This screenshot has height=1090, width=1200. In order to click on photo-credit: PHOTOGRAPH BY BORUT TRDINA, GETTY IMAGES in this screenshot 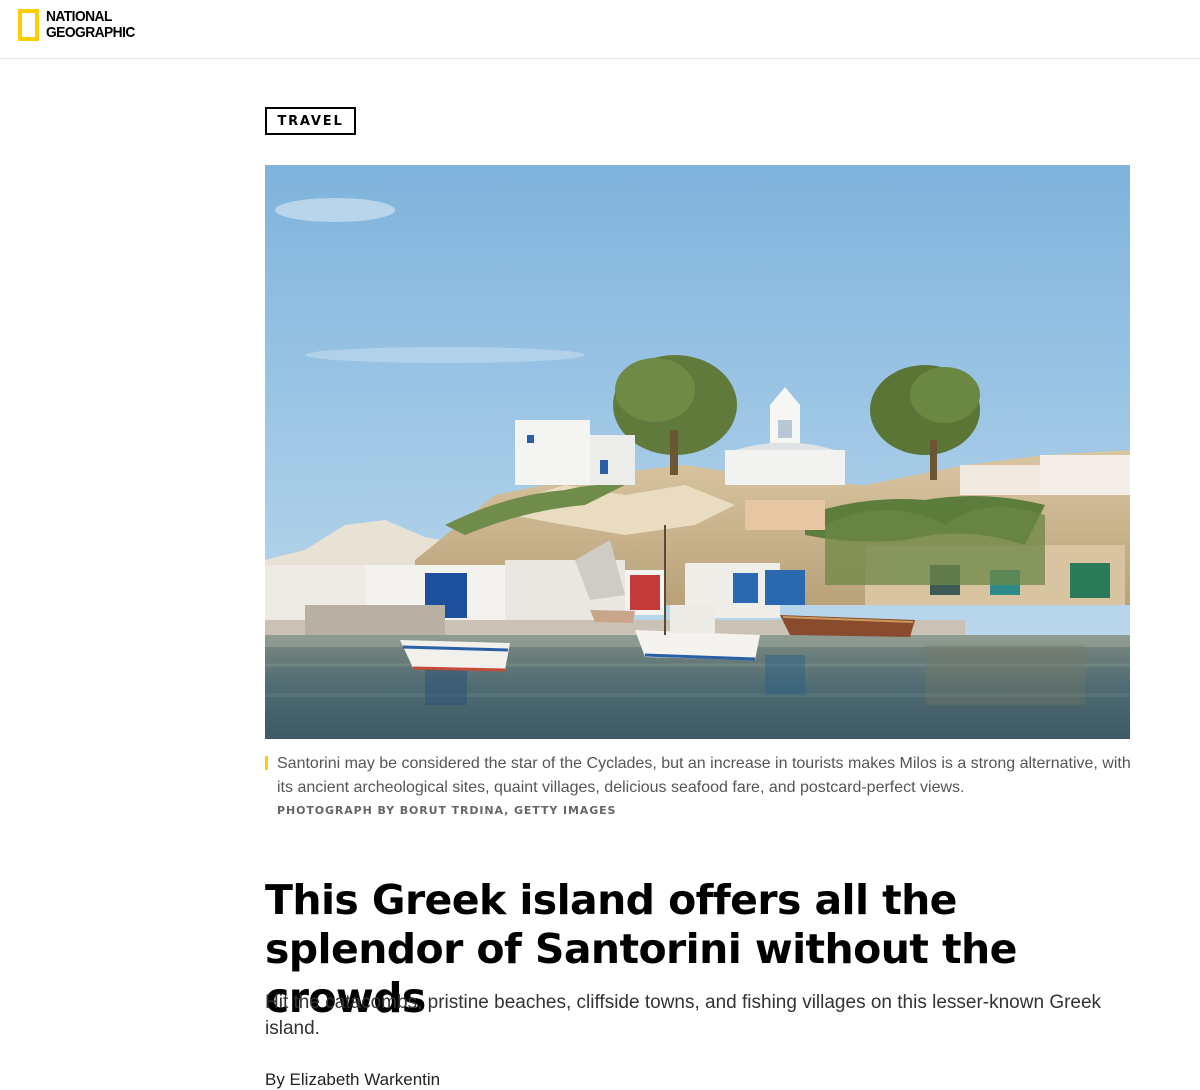, I will do `click(447, 810)`.